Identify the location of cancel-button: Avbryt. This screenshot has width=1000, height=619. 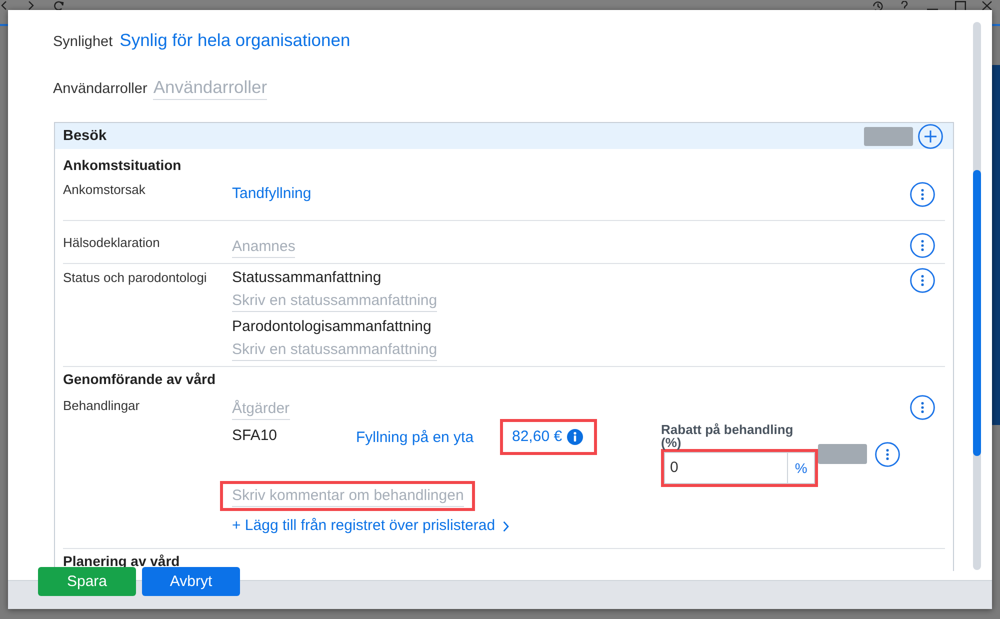
(191, 581).